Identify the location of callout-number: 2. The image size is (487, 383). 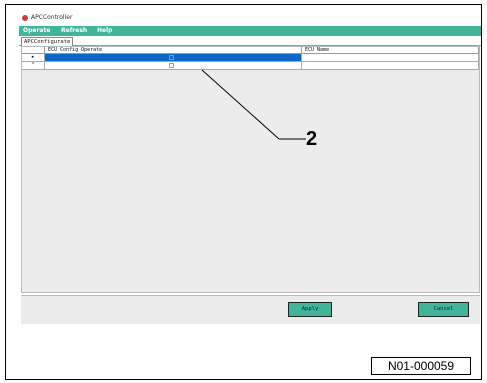
(312, 139).